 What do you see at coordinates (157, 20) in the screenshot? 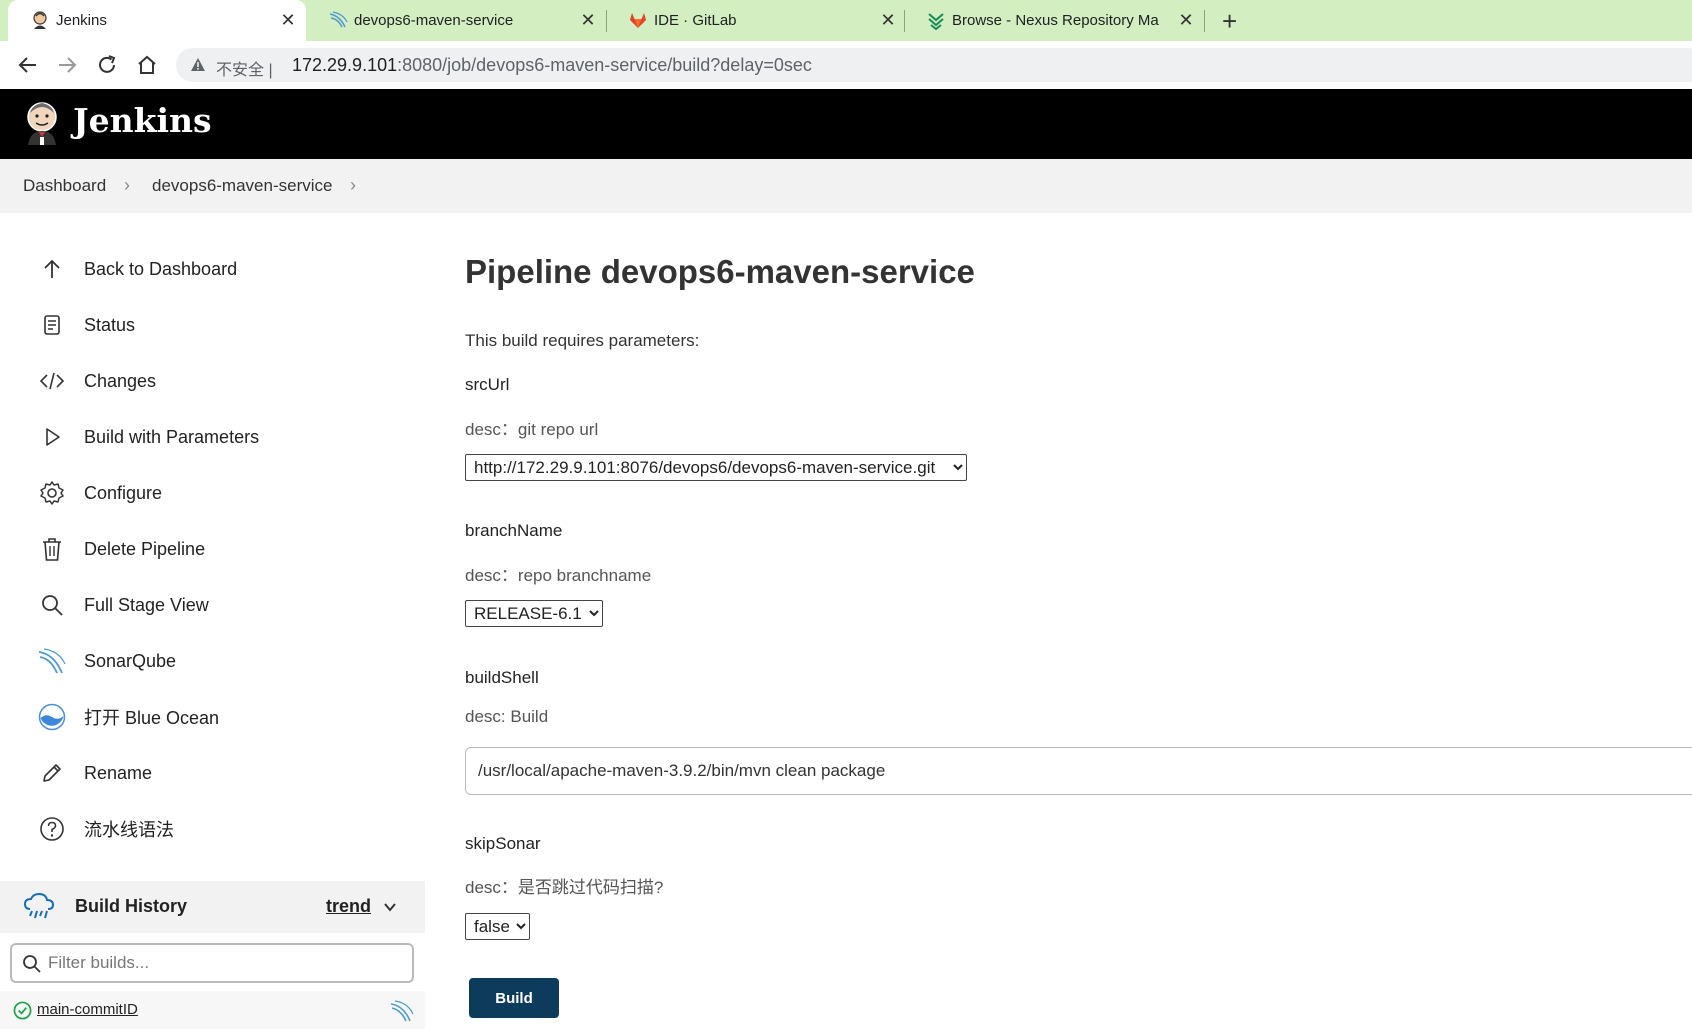
I see `tab-jenkins: Jenkins ✕` at bounding box center [157, 20].